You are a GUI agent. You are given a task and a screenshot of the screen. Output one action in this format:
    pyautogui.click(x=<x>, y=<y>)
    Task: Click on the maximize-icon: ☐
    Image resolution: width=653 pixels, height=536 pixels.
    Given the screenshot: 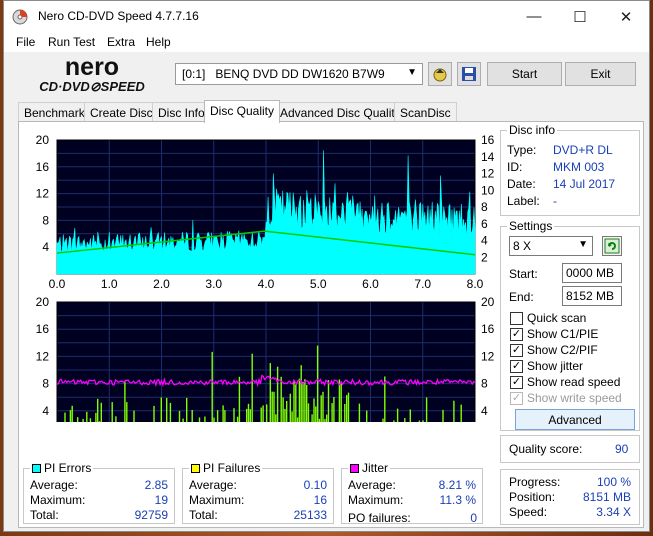 What is the action you would take?
    pyautogui.click(x=580, y=16)
    